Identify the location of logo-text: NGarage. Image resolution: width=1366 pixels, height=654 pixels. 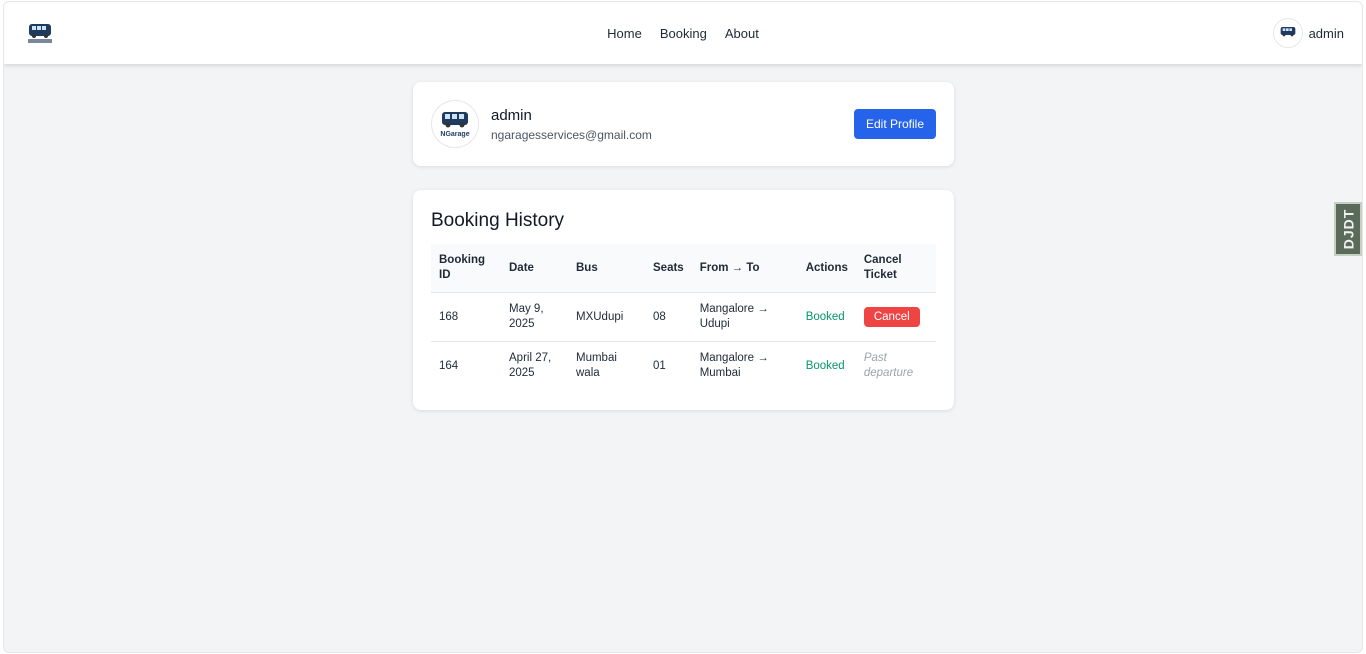
(454, 134).